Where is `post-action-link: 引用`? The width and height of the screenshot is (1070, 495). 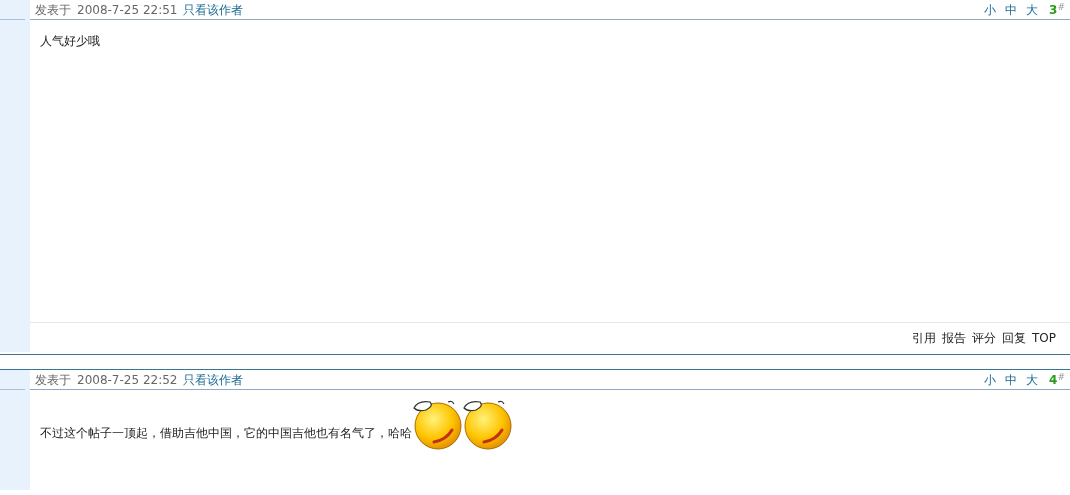 post-action-link: 引用 is located at coordinates (924, 337).